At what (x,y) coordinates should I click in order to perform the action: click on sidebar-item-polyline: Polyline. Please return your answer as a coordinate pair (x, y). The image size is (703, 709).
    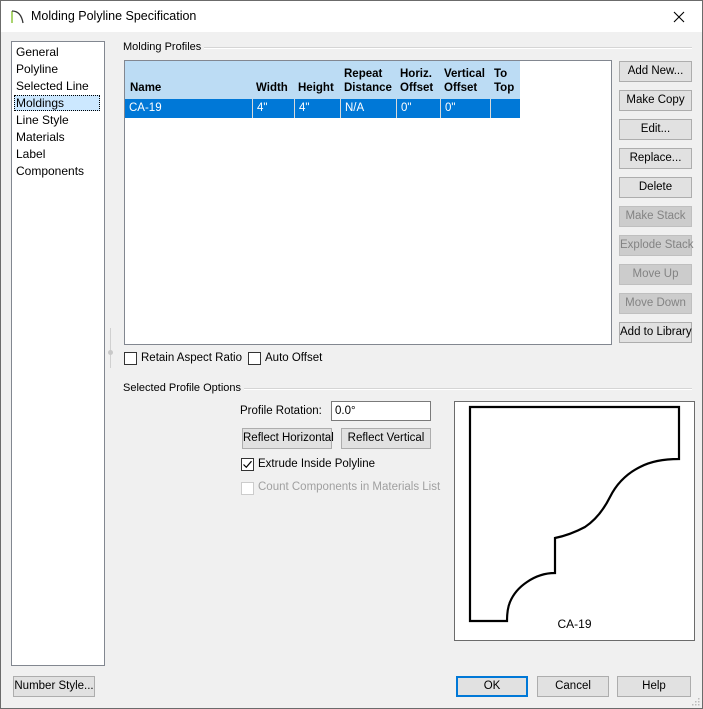
    Looking at the image, I should click on (57, 69).